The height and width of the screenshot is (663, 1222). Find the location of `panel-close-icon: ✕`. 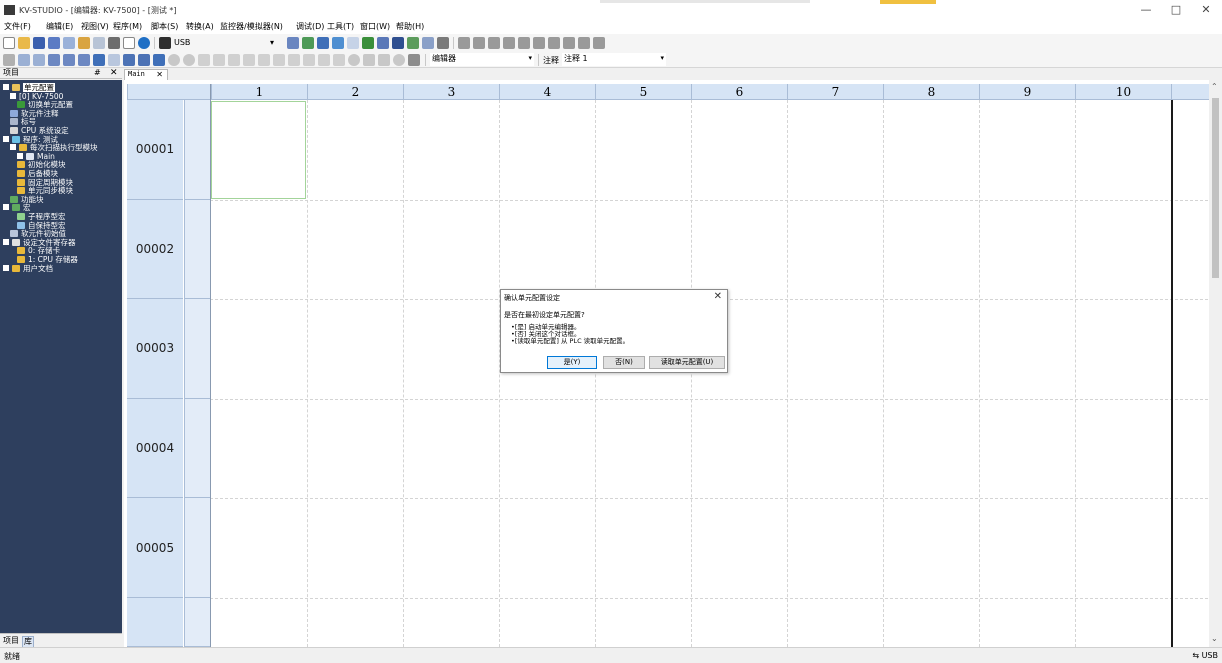

panel-close-icon: ✕ is located at coordinates (114, 73).